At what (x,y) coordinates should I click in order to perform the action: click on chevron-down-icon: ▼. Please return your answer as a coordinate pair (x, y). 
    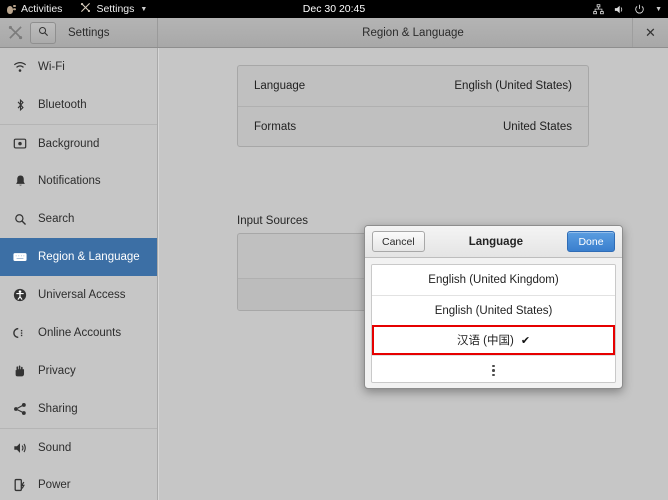
    Looking at the image, I should click on (658, 9).